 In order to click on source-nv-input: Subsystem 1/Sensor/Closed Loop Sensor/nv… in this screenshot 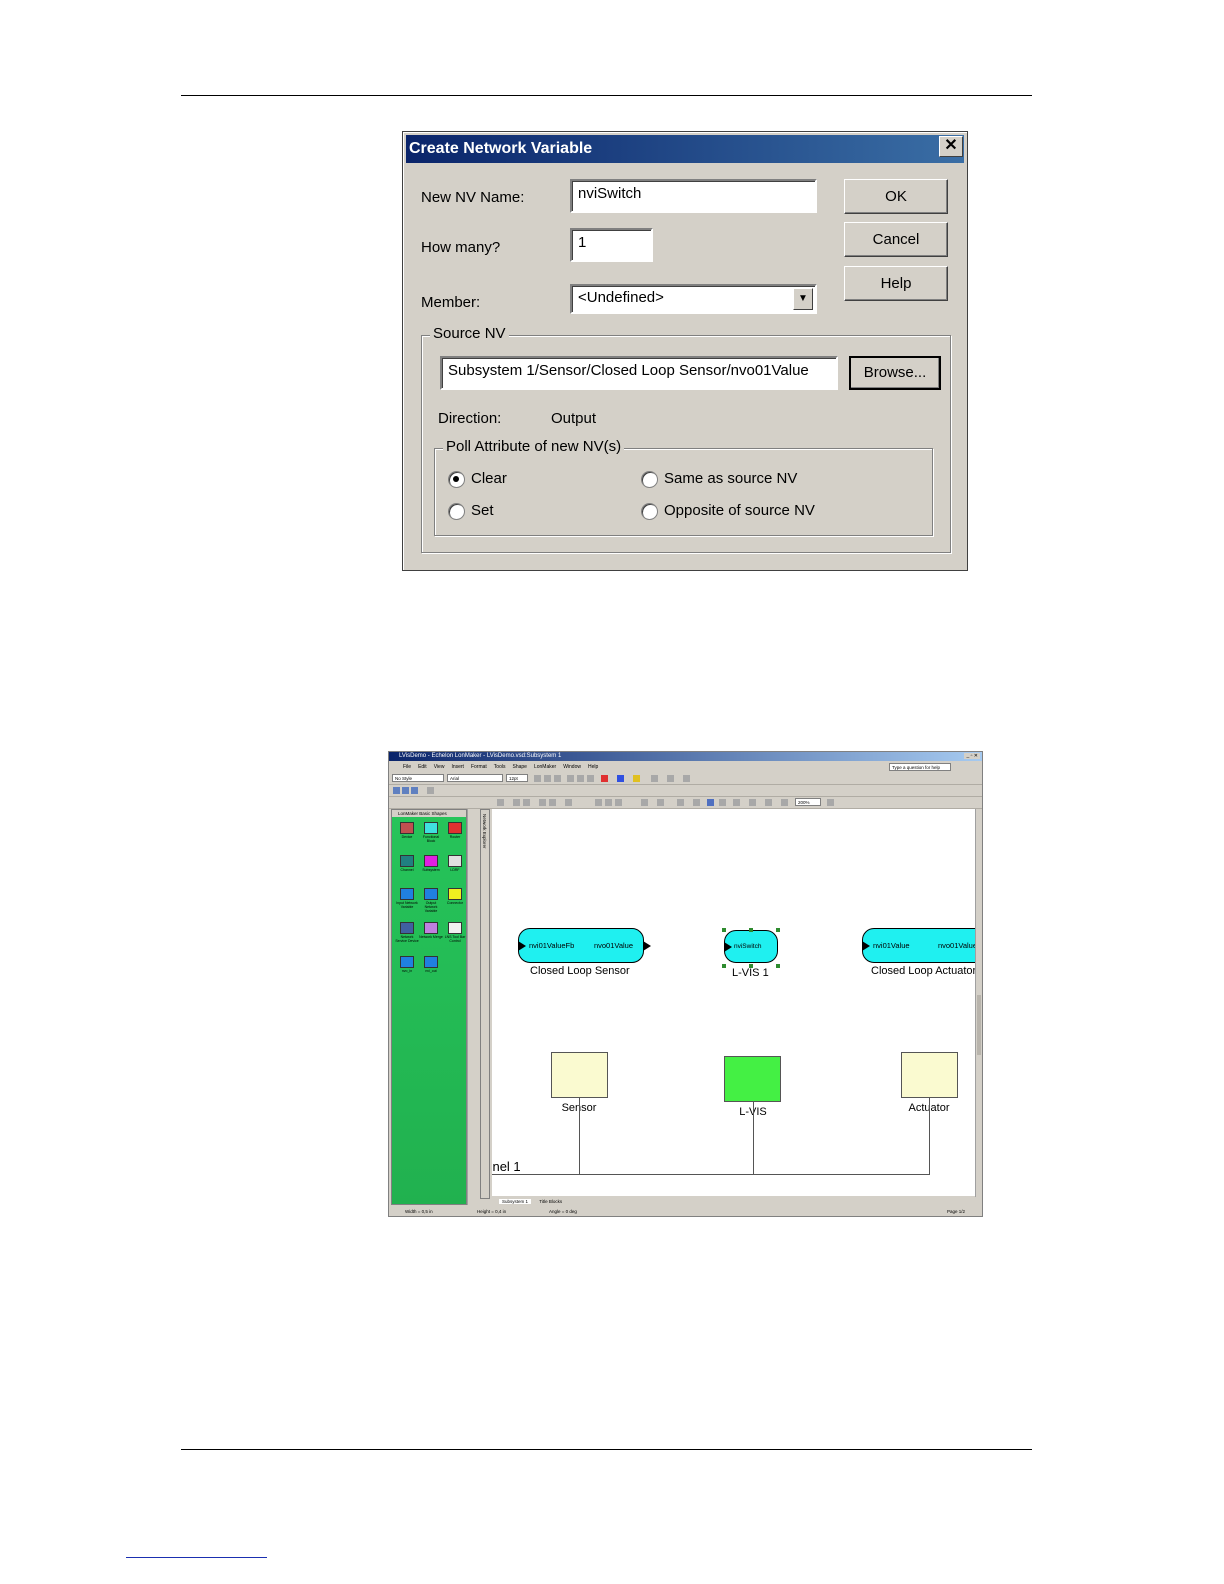, I will do `click(639, 373)`.